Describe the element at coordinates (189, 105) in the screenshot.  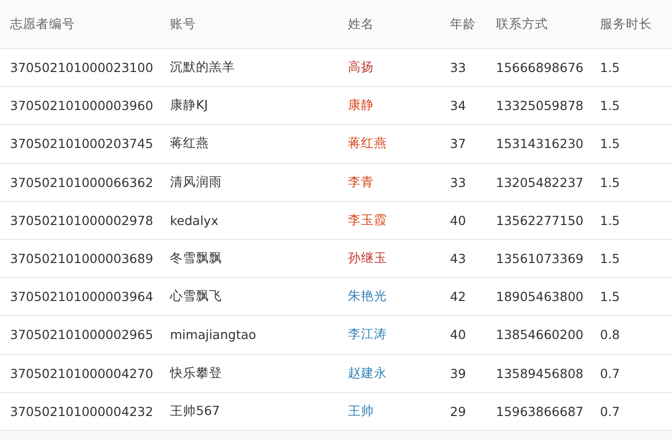
I see `account-name: 康静KJ` at that location.